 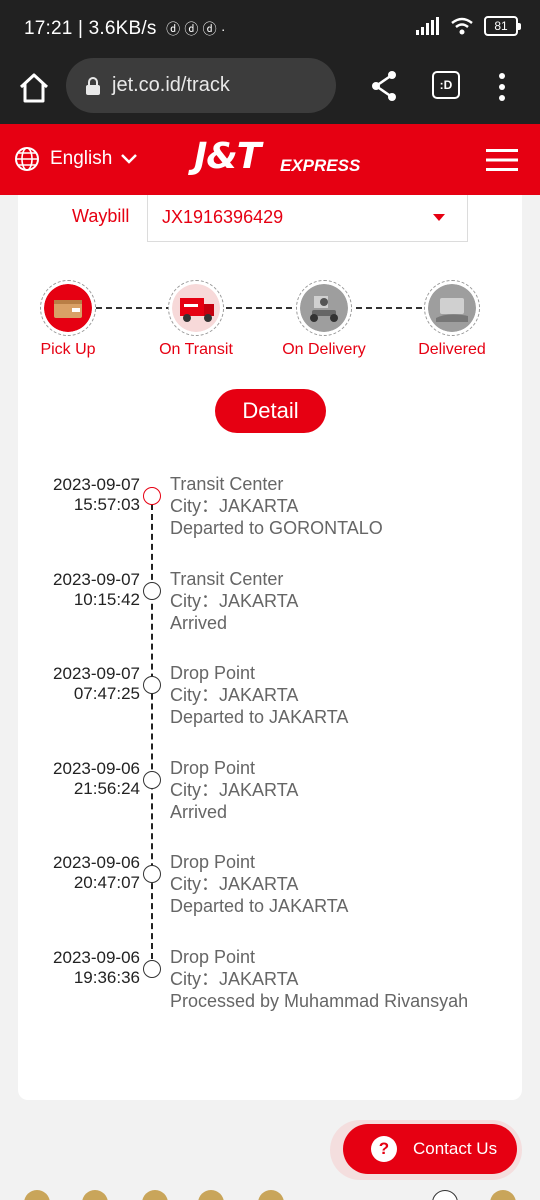 I want to click on timeline-title: Transit Center, so click(x=227, y=484).